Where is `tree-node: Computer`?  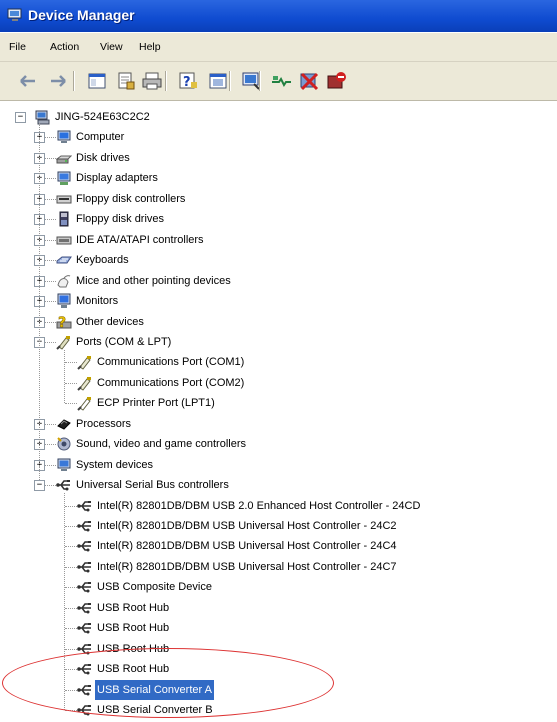 tree-node: Computer is located at coordinates (278, 137).